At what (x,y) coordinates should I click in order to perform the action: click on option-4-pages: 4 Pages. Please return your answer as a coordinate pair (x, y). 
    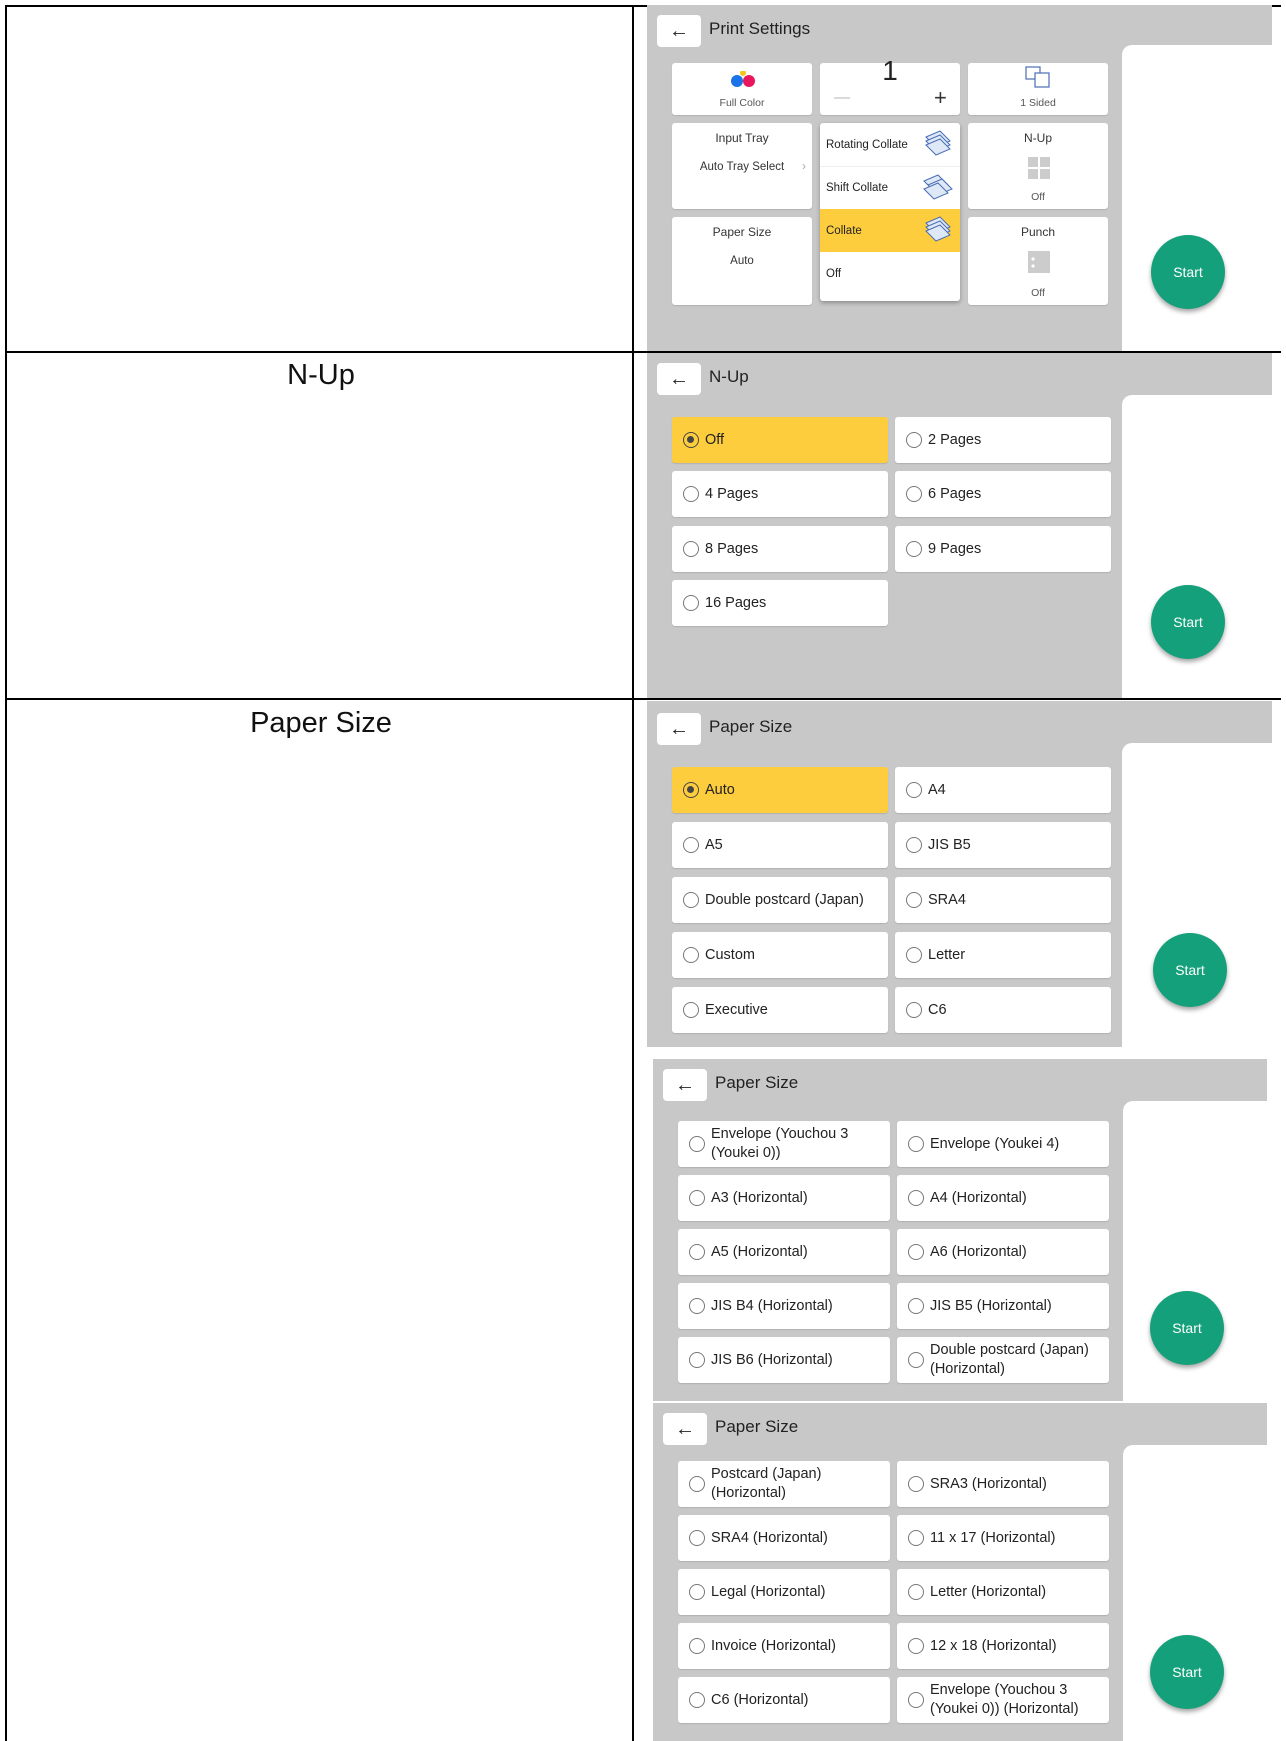
    Looking at the image, I should click on (780, 494).